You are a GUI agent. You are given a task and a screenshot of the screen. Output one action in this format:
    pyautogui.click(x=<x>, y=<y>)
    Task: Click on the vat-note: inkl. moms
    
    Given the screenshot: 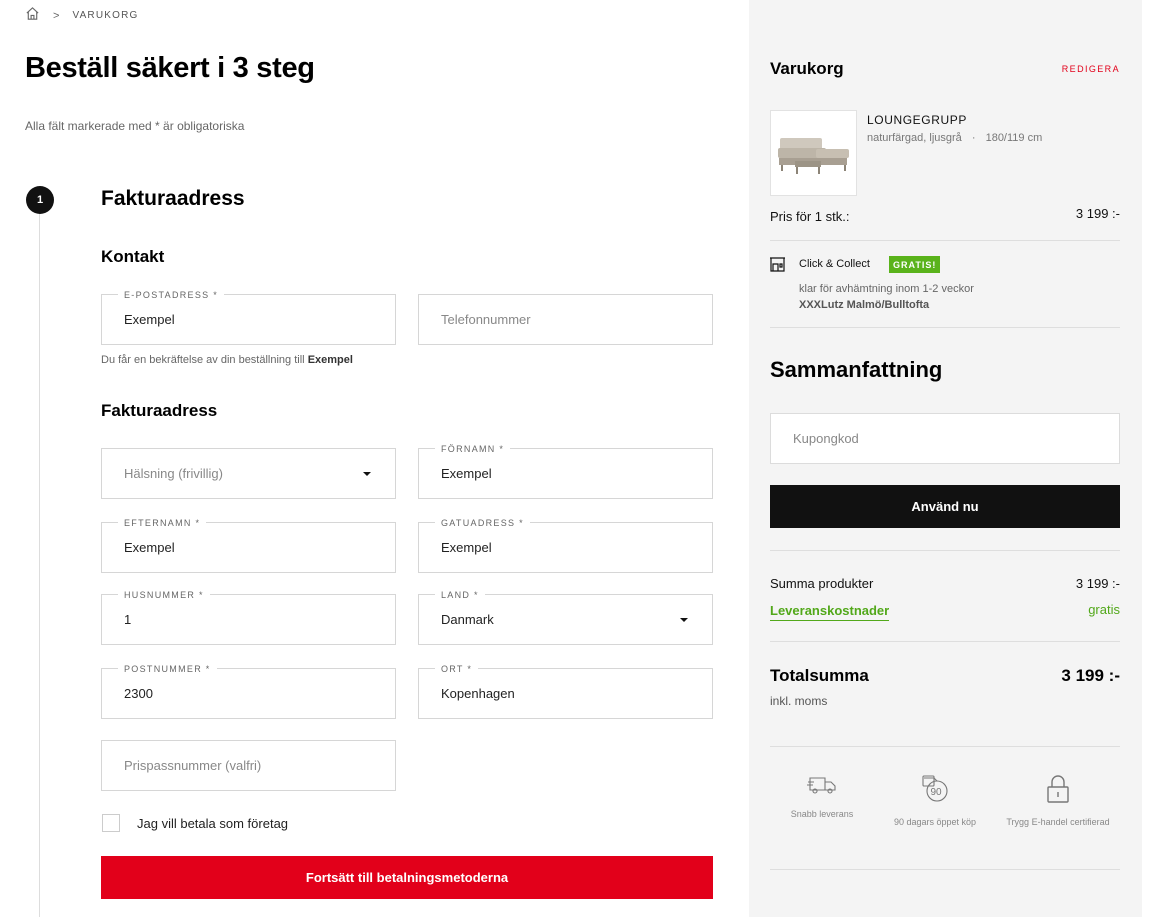 What is the action you would take?
    pyautogui.click(x=799, y=701)
    